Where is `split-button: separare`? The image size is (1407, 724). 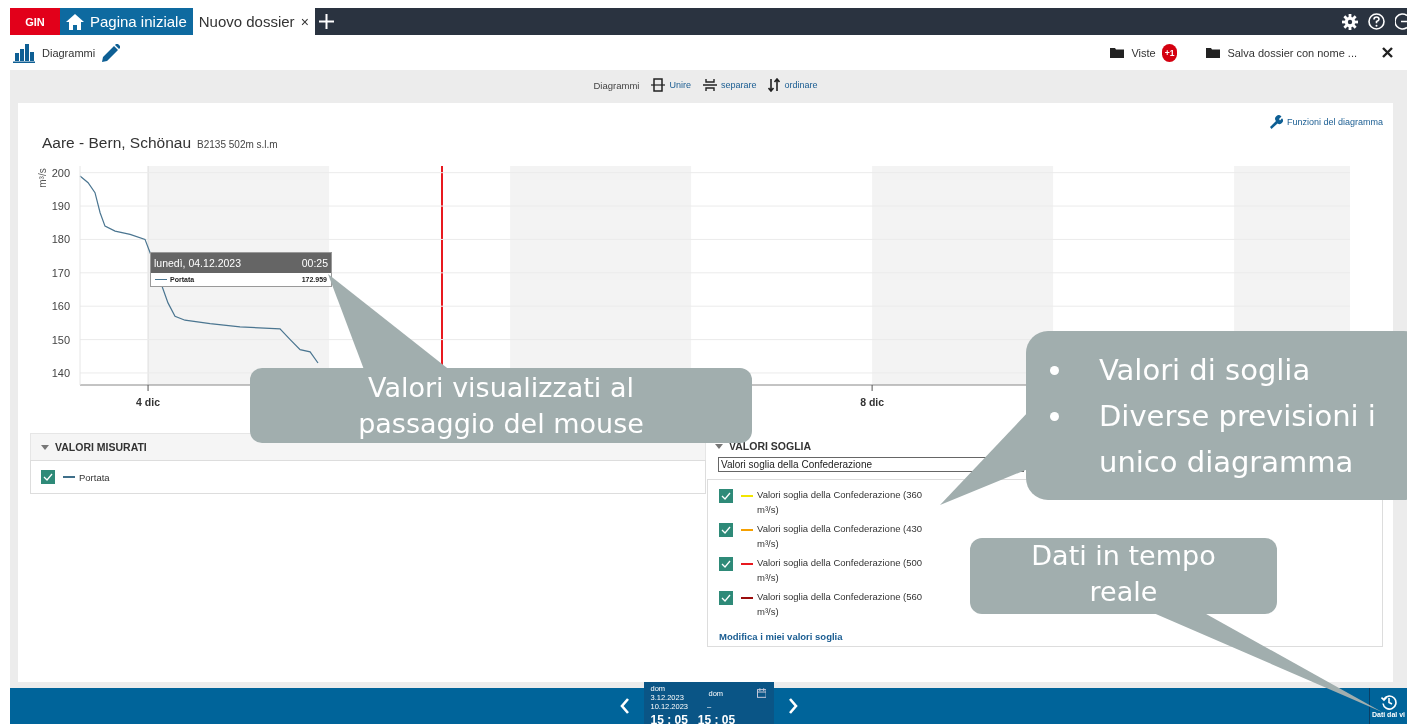 split-button: separare is located at coordinates (729, 85).